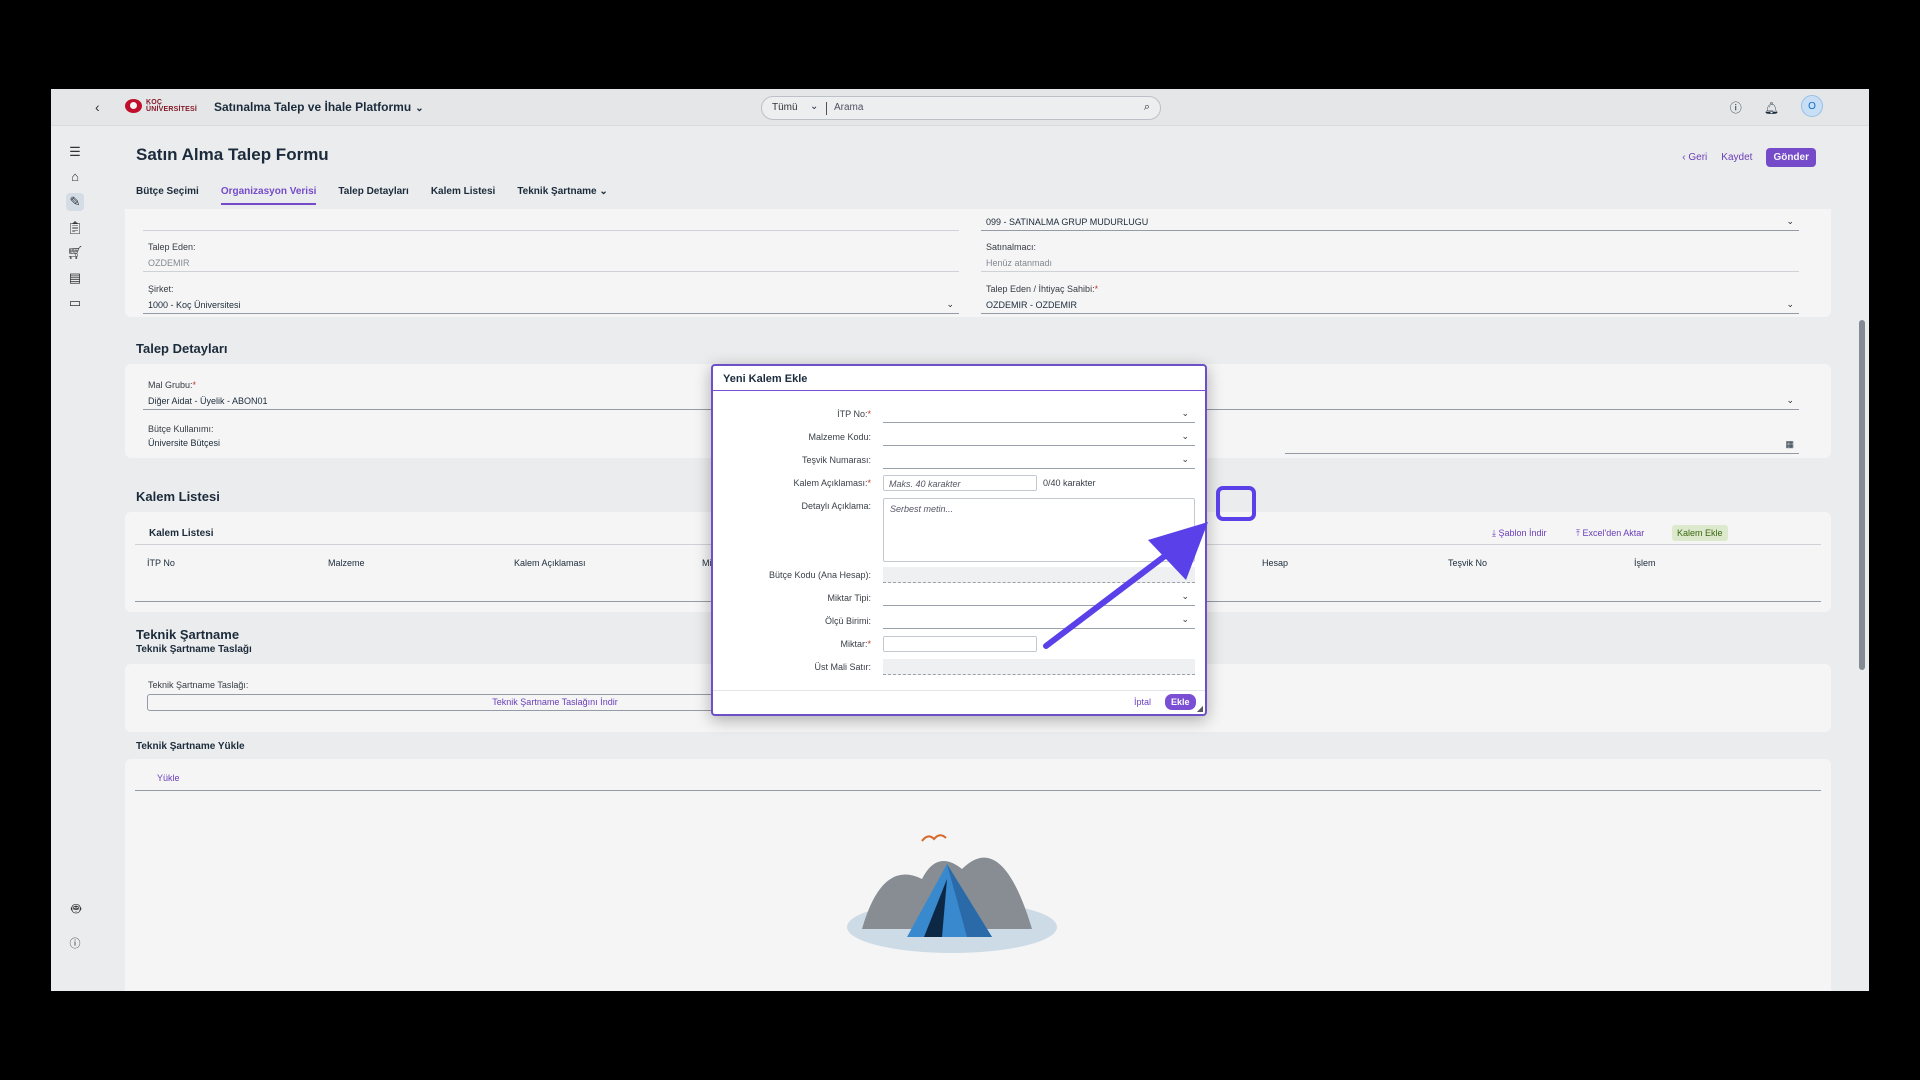  Describe the element at coordinates (1142, 702) in the screenshot. I see `cancel-button: İptal` at that location.